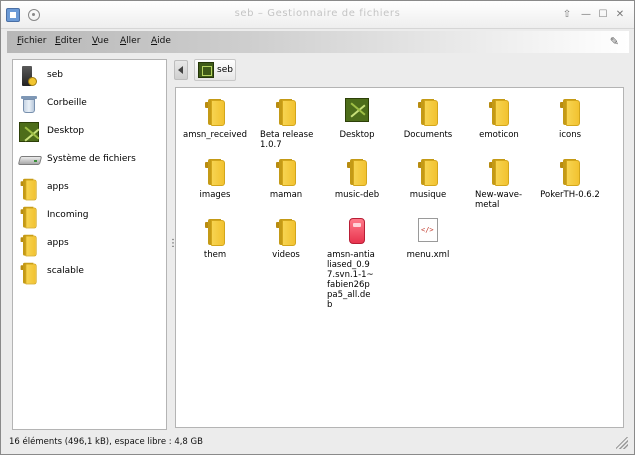 Image resolution: width=635 pixels, height=455 pixels. Describe the element at coordinates (570, 195) in the screenshot. I see `file-label: PokerTH-0.6.2` at that location.